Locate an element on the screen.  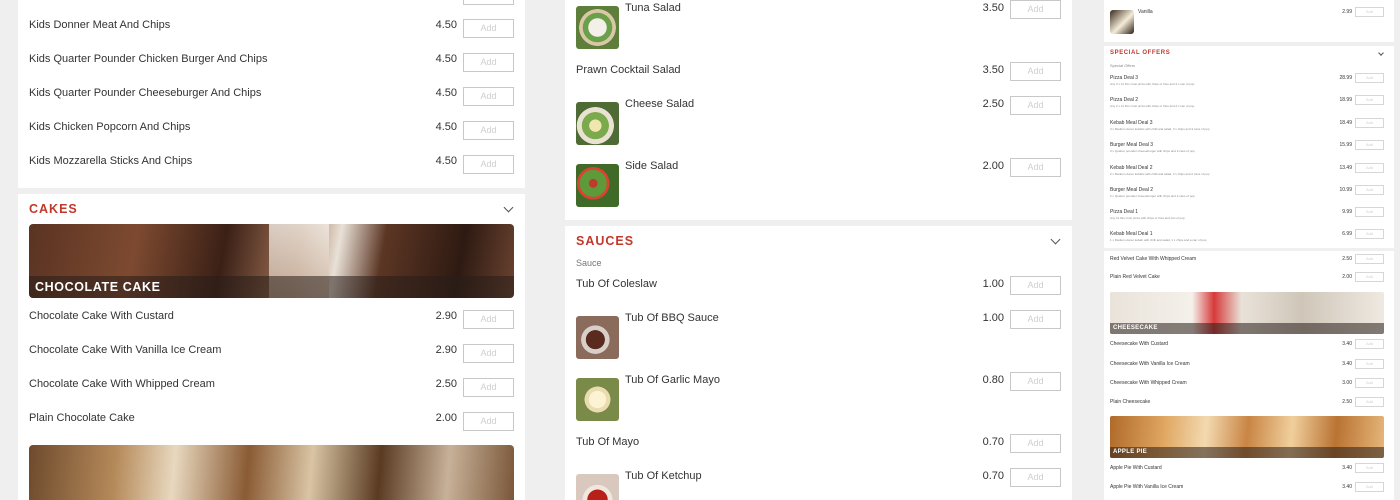
item-name: Plain Cheesecake is located at coordinates (1130, 402).